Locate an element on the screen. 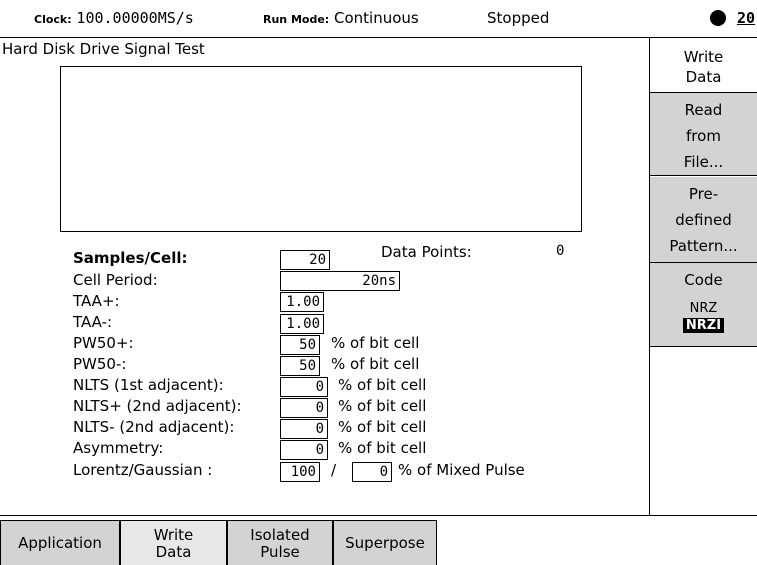 This screenshot has width=757, height=565. code-key: Code NRZ NRZI is located at coordinates (703, 305).